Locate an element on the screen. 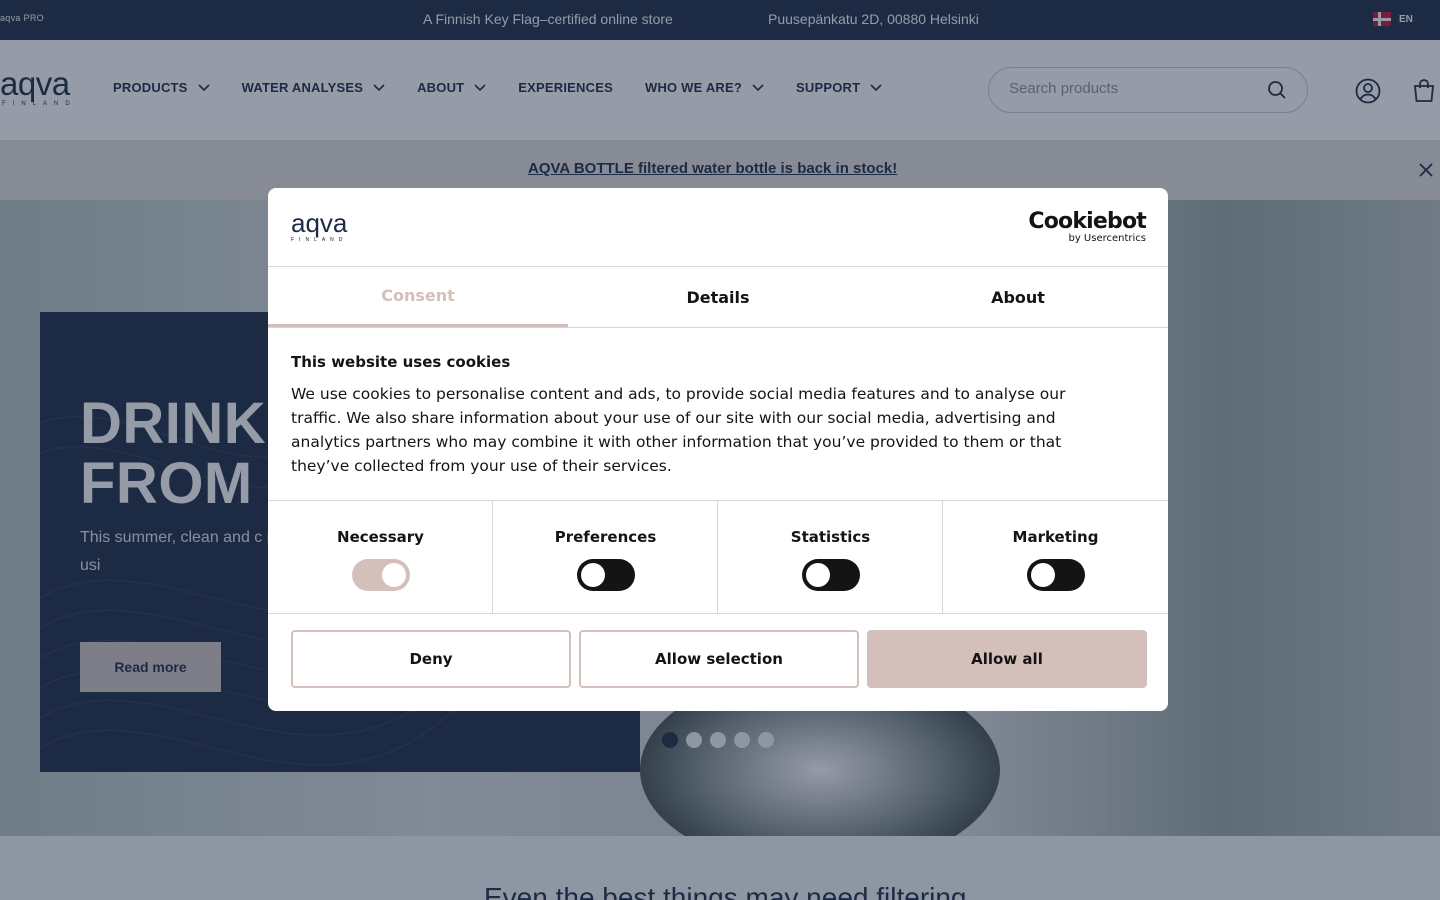 The image size is (1440, 900). category-marketing: Marketing is located at coordinates (1055, 557).